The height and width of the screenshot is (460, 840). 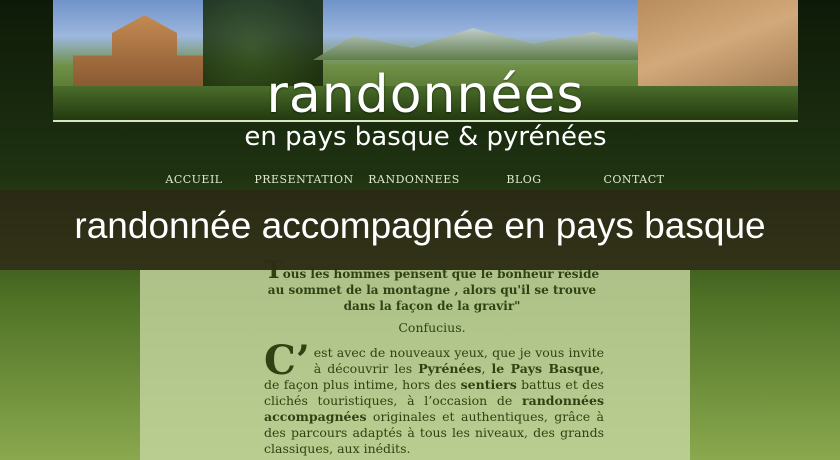 What do you see at coordinates (546, 368) in the screenshot?
I see `keyword-pays-basque: le Pays Basque` at bounding box center [546, 368].